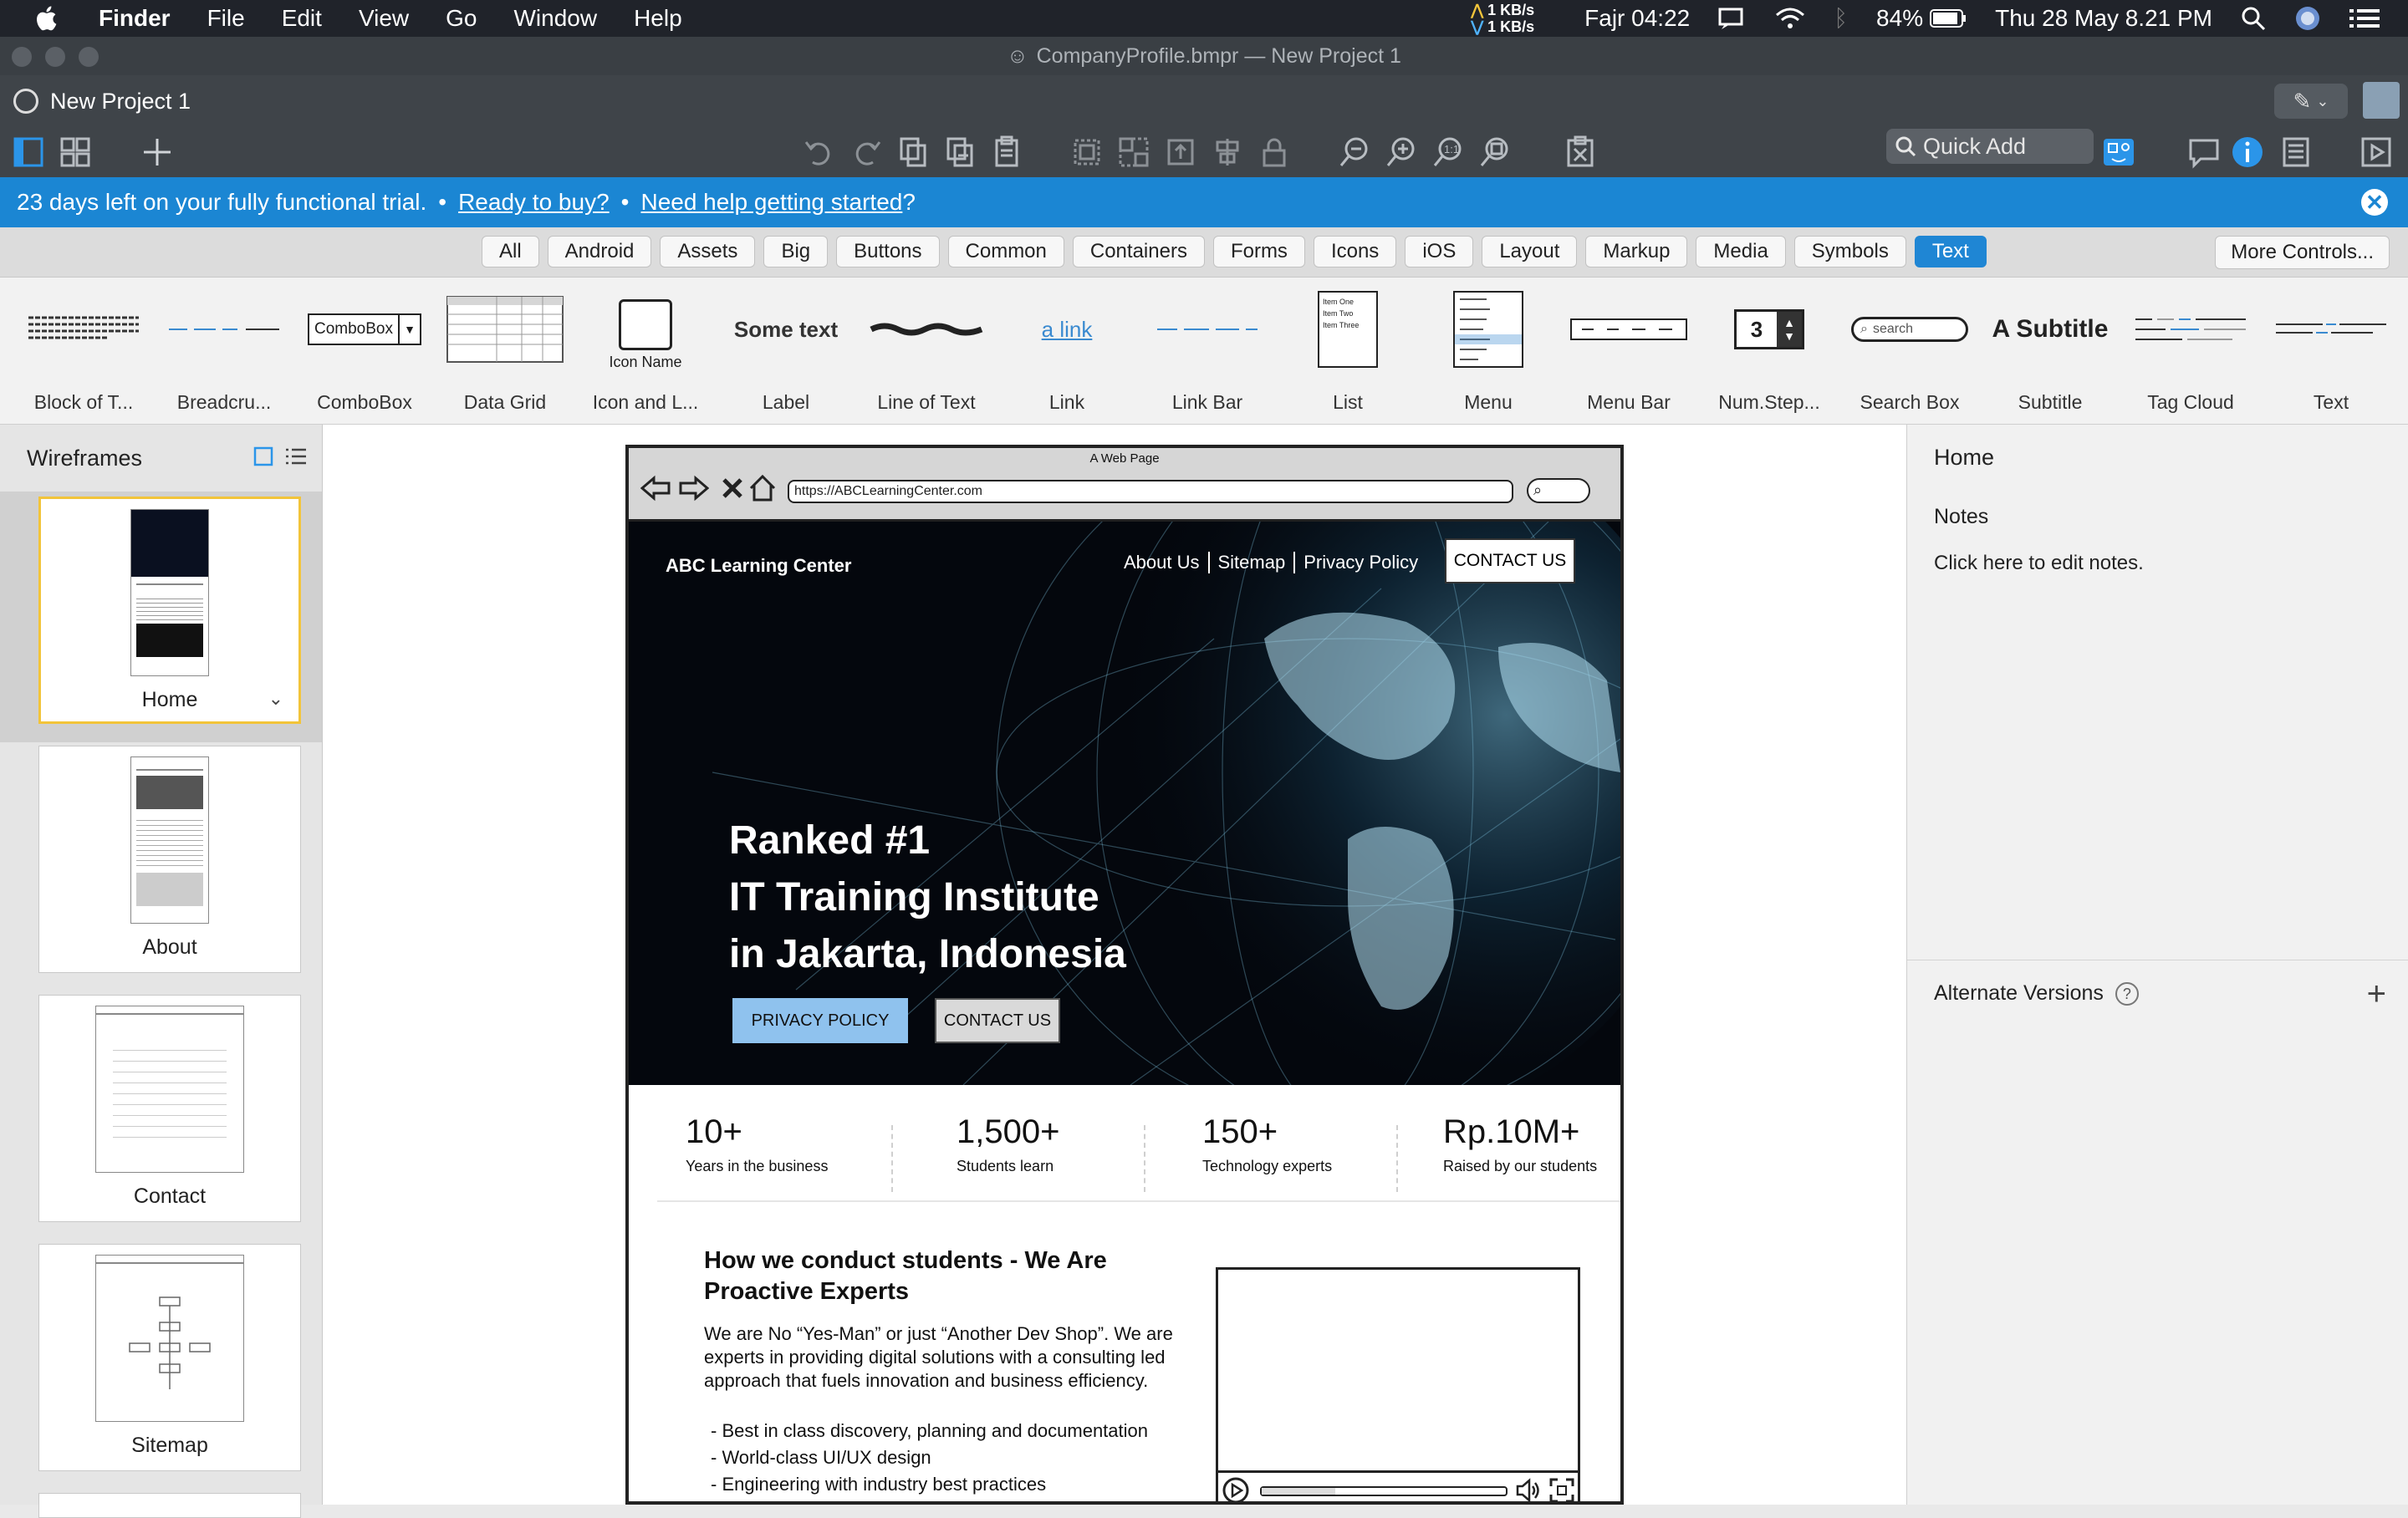 This screenshot has width=2408, height=1518. What do you see at coordinates (1348, 354) in the screenshot?
I see `library-item-list: Item One Item Two Item Three List` at bounding box center [1348, 354].